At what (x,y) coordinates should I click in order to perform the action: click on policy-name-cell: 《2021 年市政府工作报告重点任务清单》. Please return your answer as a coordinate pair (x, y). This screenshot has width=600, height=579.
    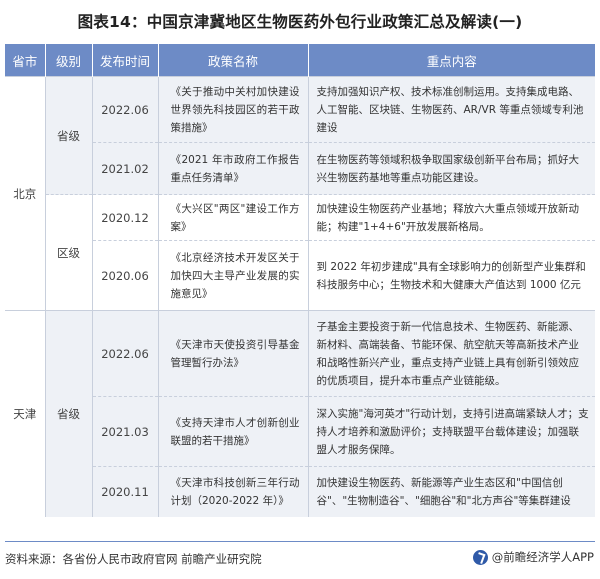
    Looking at the image, I should click on (232, 168).